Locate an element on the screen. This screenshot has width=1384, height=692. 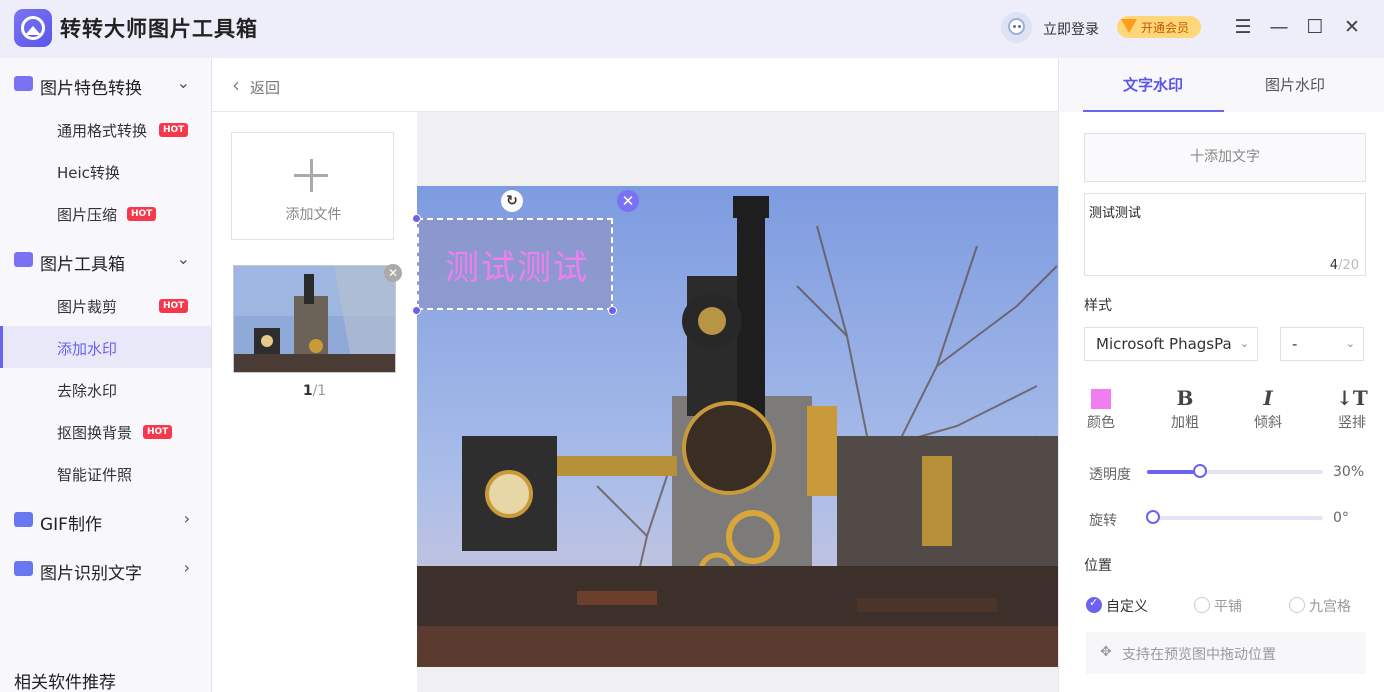
rotation-slider is located at coordinates (1234, 517).